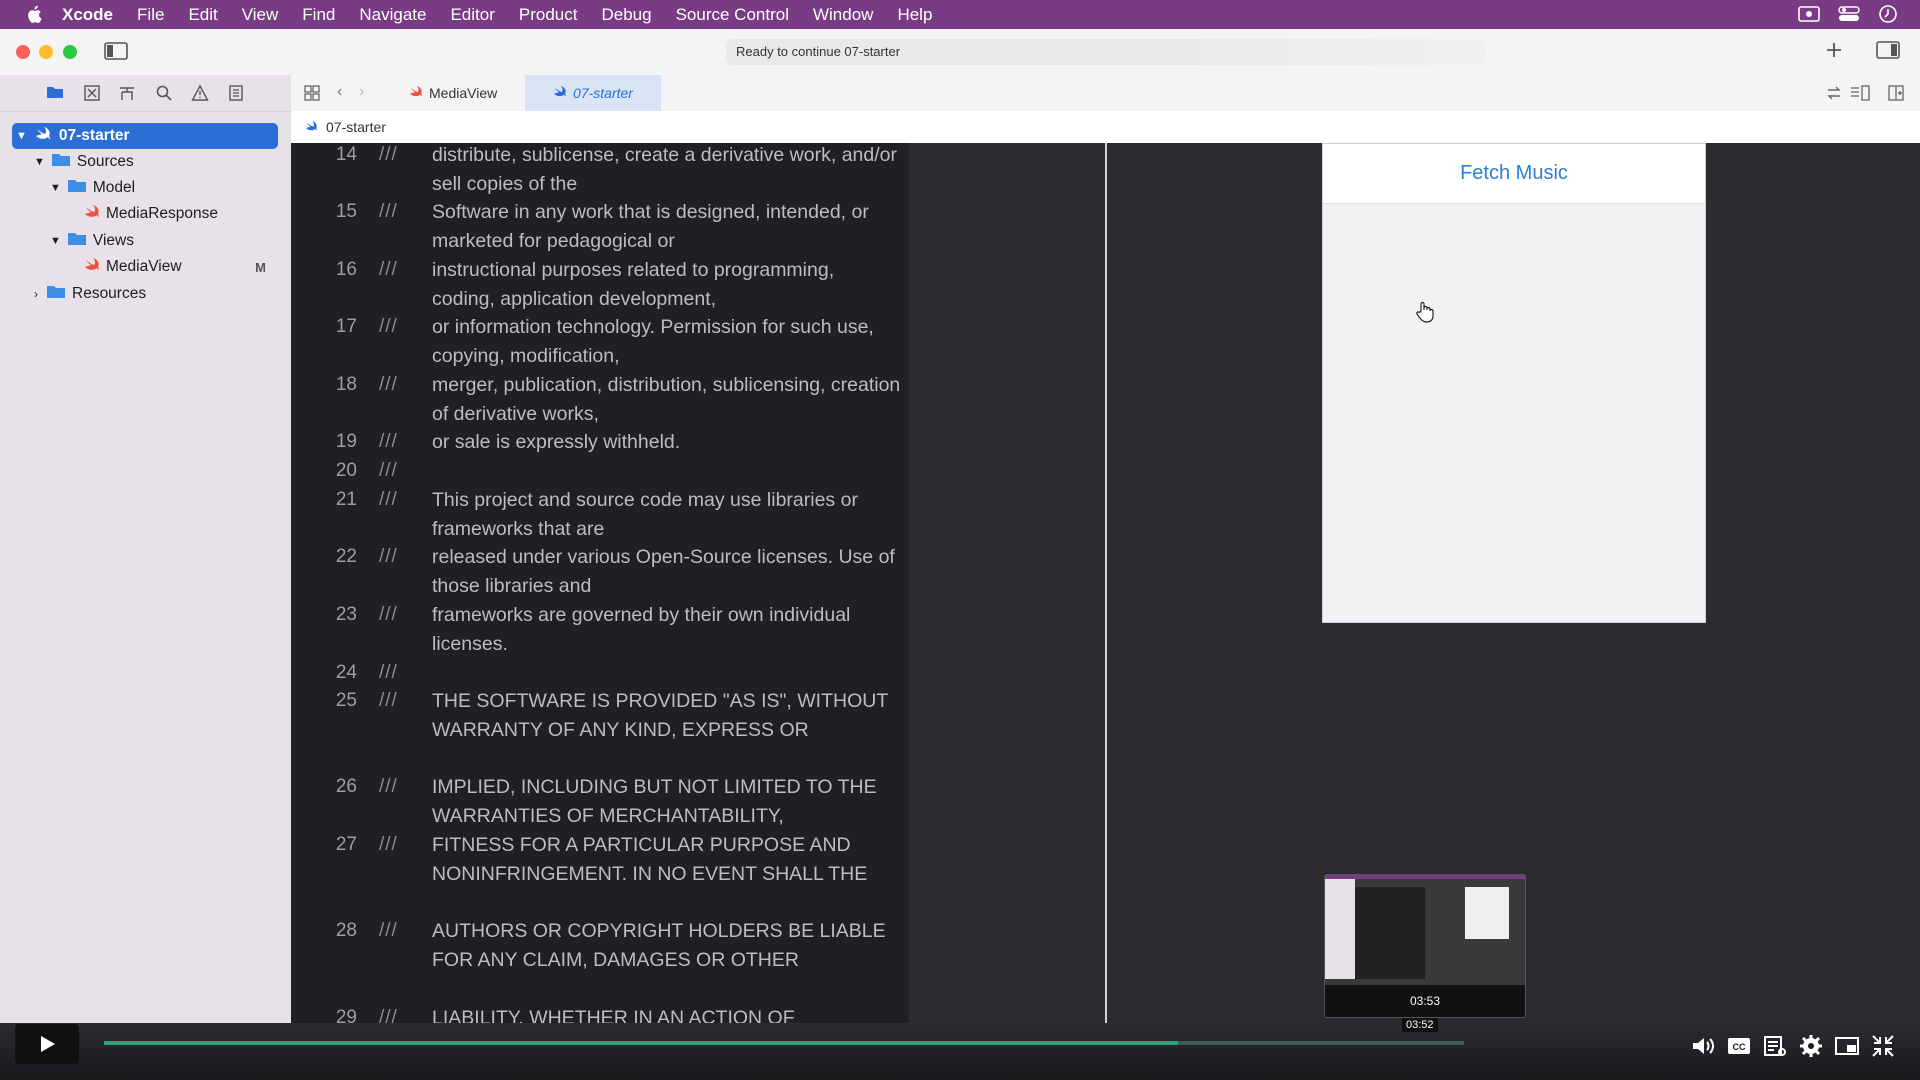 This screenshot has height=1080, width=1920. Describe the element at coordinates (200, 93) in the screenshot. I see `warning-icon` at that location.